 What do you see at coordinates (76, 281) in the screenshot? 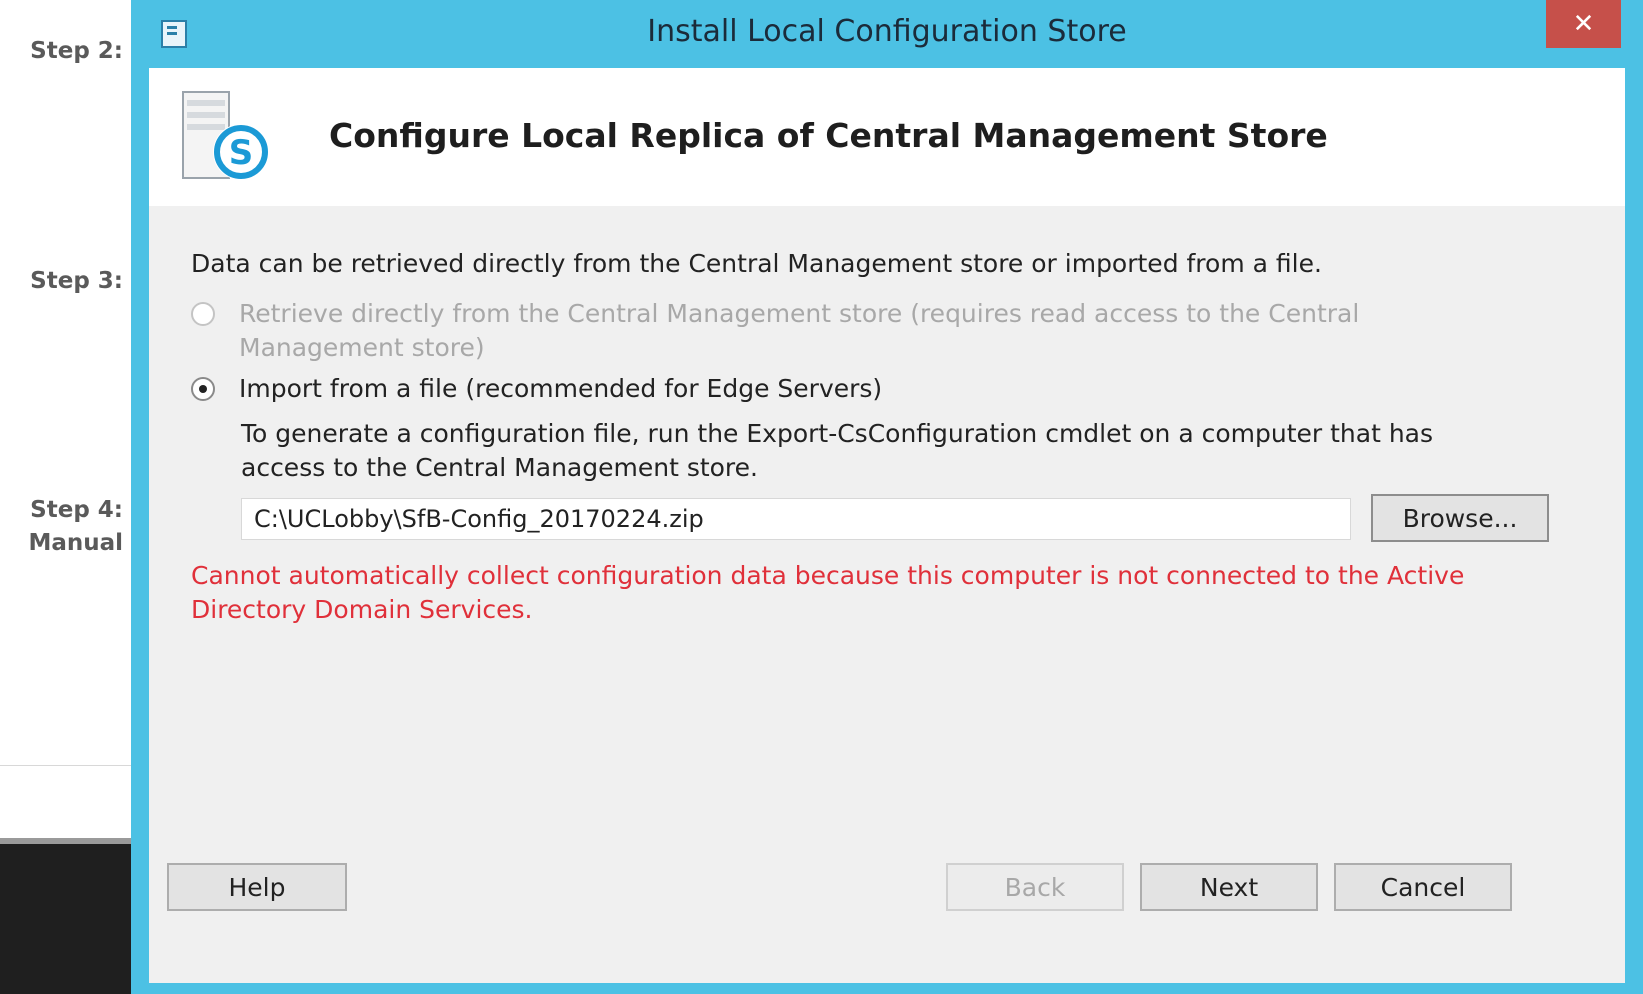
I see `step-3-label: Step 3:` at bounding box center [76, 281].